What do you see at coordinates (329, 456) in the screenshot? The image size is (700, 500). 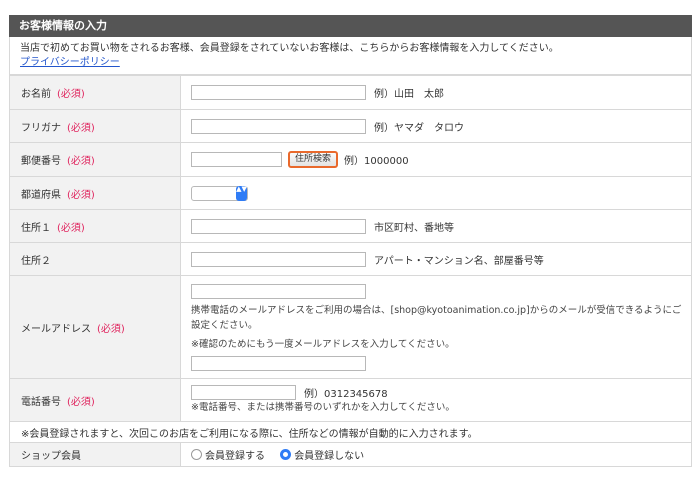 I see `no-register-member-label: 会員登録しない` at bounding box center [329, 456].